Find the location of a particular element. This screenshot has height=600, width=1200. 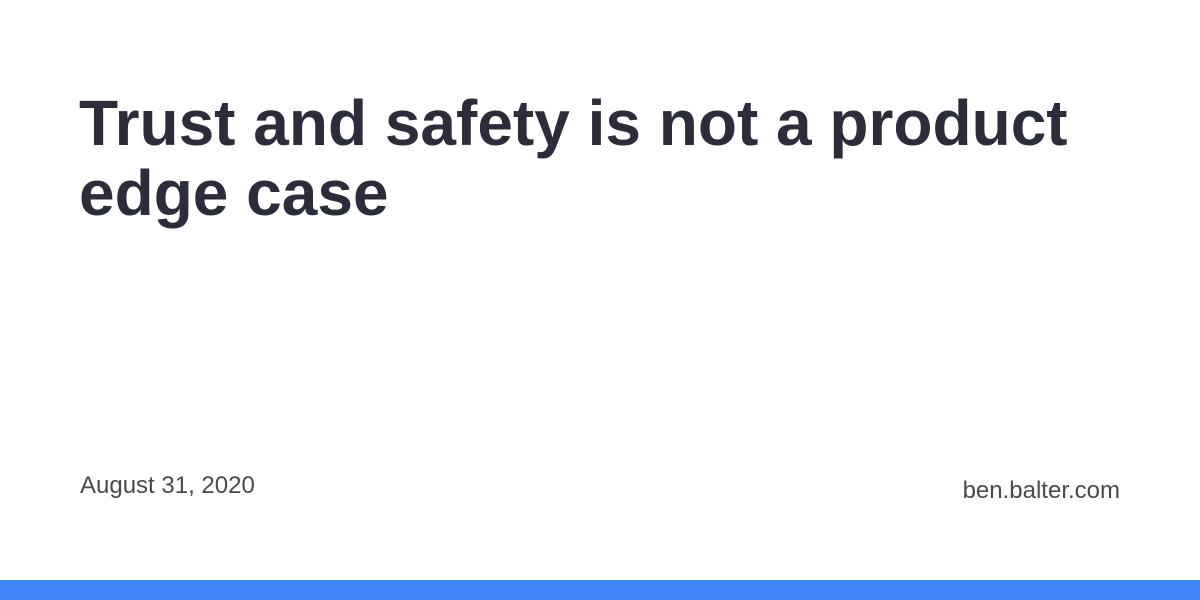

accent-bar is located at coordinates (600, 590).